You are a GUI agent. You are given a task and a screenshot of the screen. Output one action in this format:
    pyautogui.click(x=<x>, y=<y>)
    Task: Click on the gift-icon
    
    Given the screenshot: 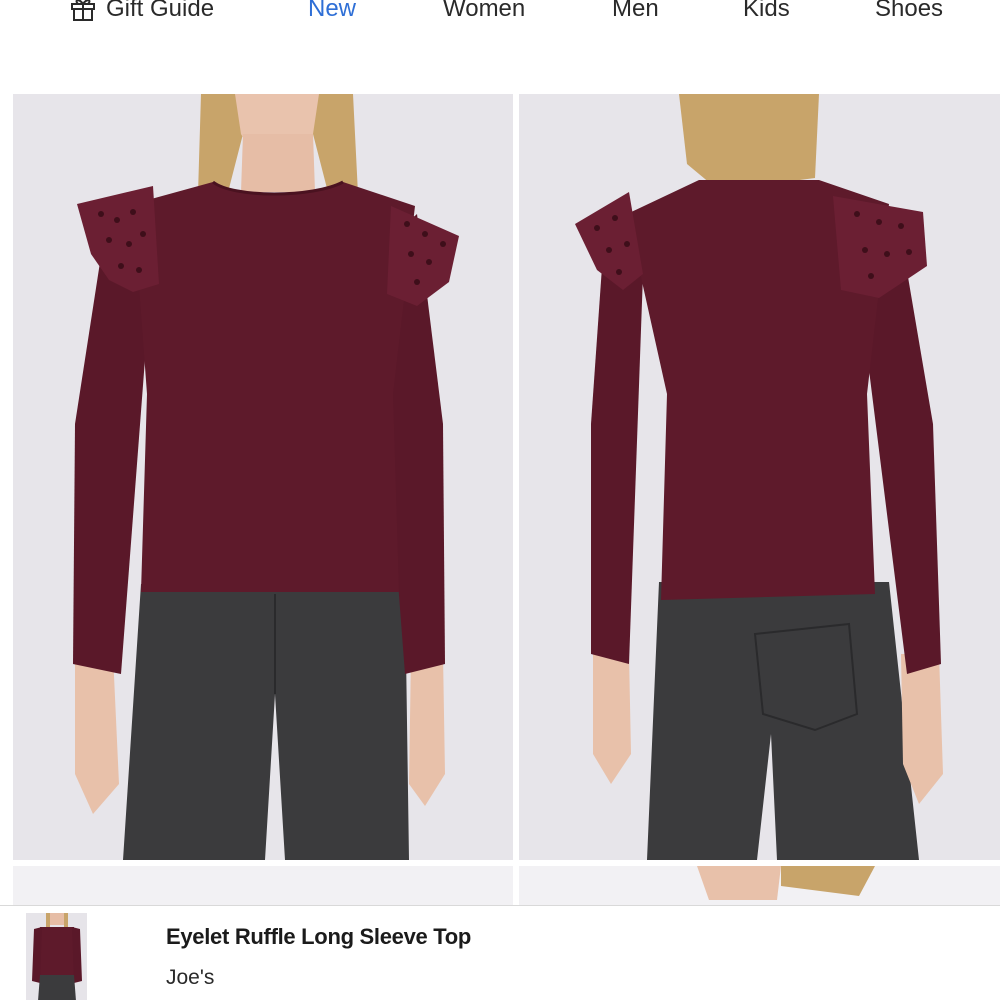 What is the action you would take?
    pyautogui.click(x=83, y=11)
    